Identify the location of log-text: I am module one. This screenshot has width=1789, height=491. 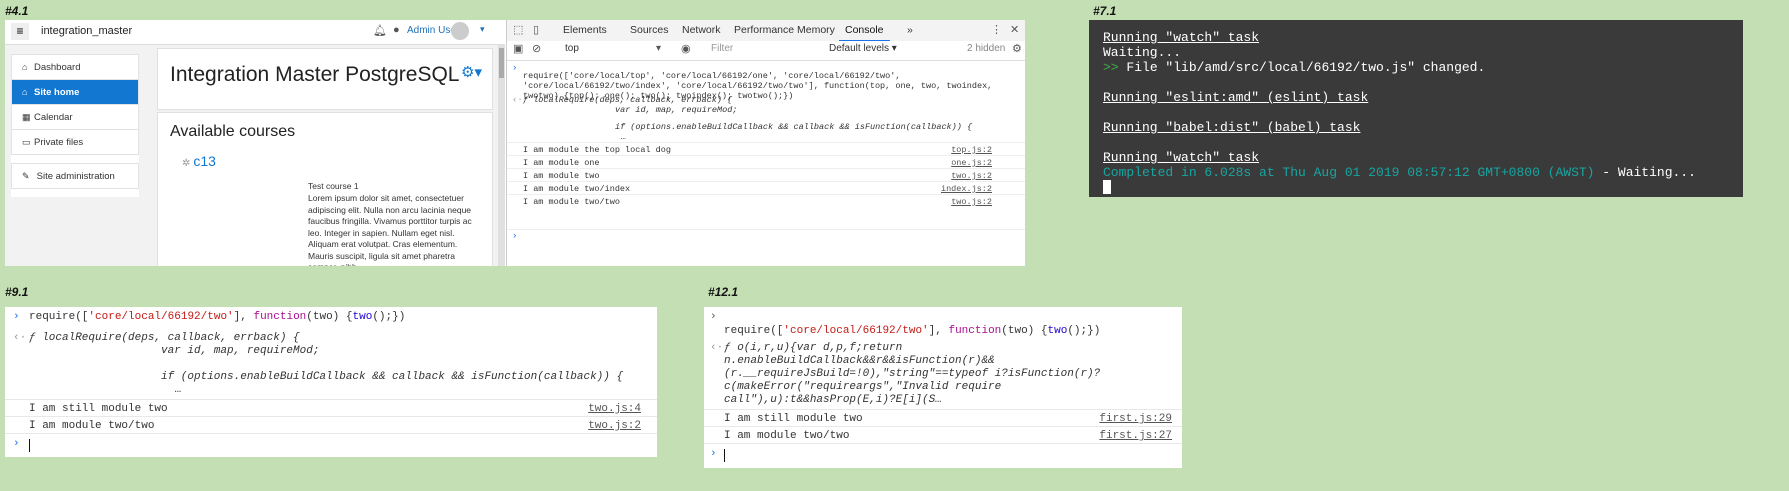
(561, 163).